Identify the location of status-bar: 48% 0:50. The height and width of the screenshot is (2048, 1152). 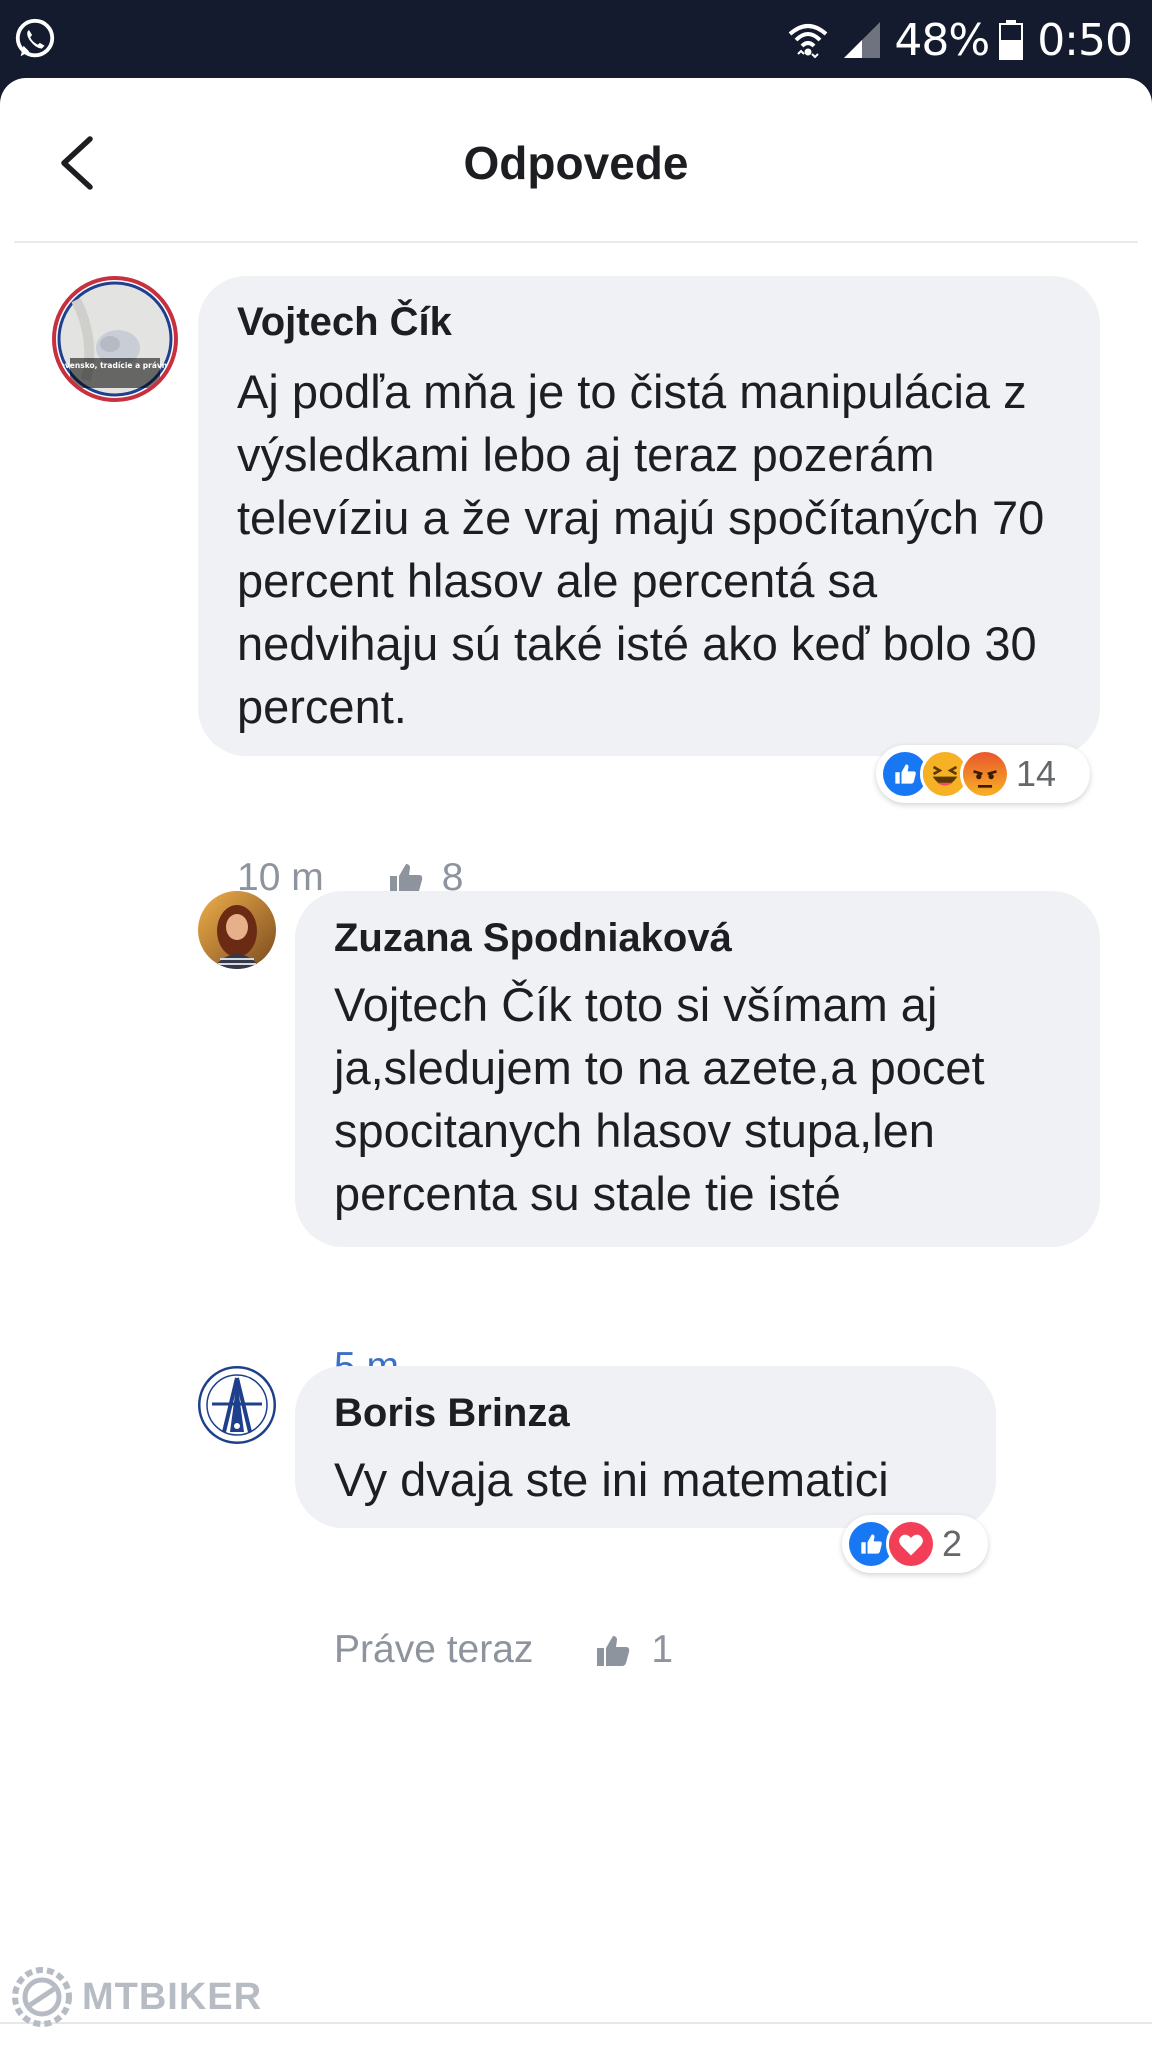
(576, 40).